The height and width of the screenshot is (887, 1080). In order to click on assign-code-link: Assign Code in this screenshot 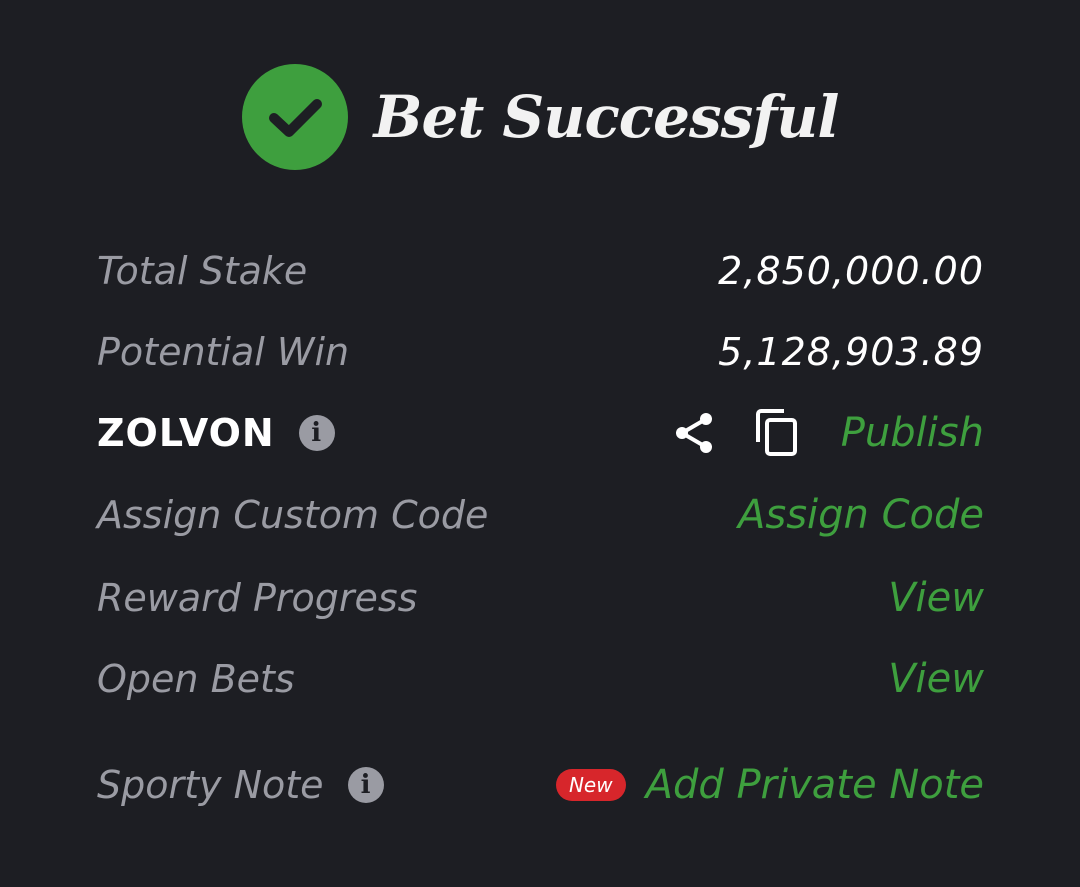, I will do `click(861, 515)`.